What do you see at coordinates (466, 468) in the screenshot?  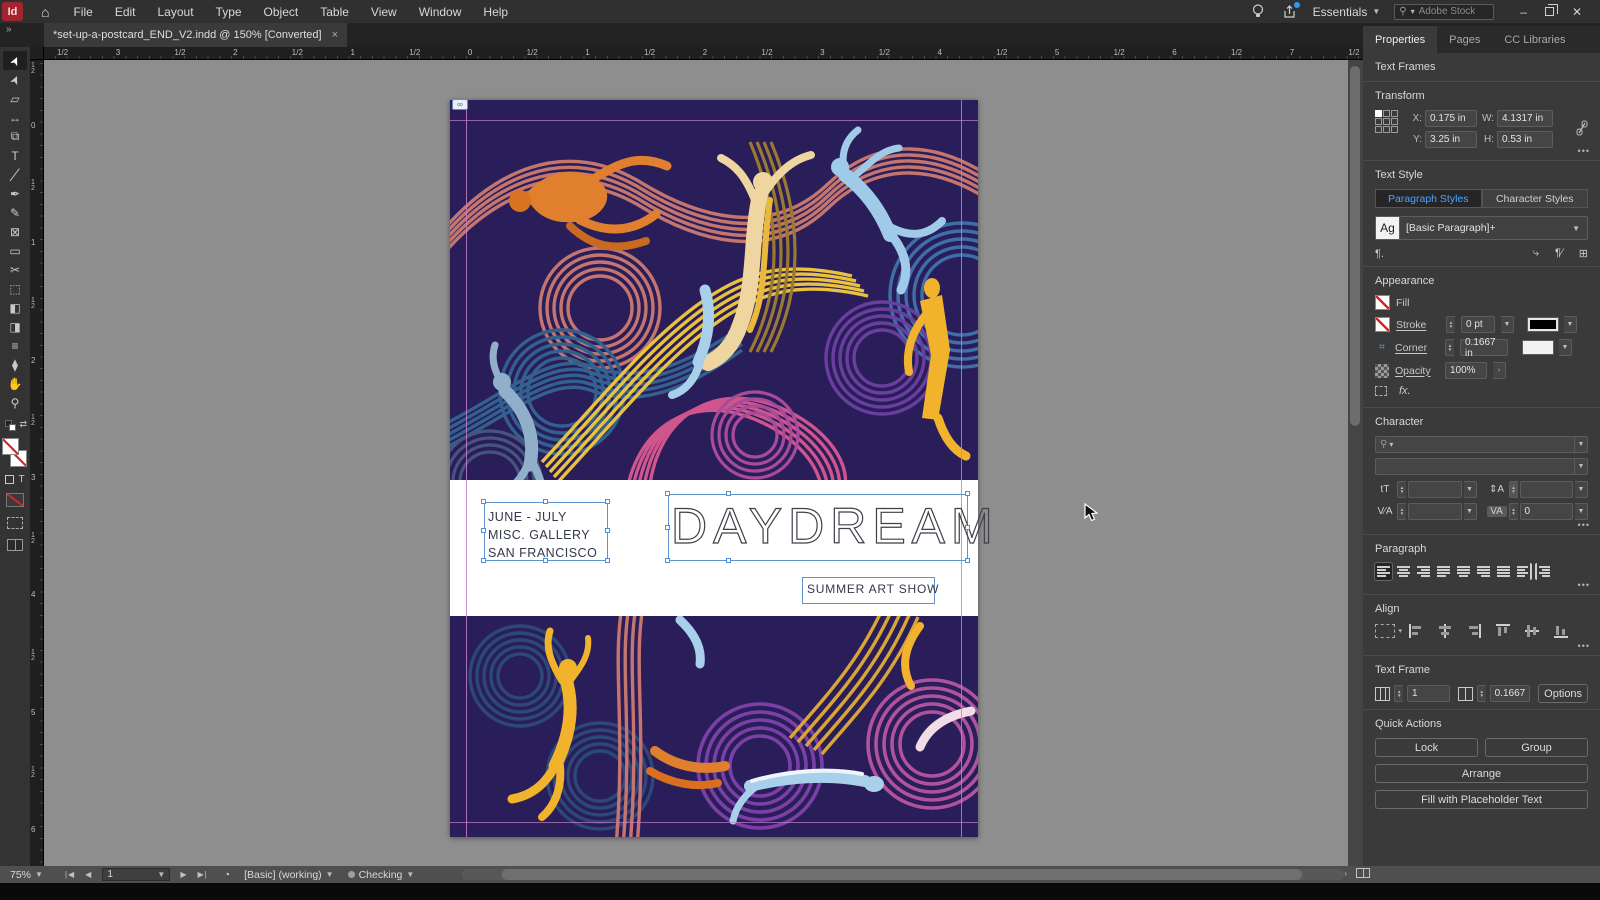 I see `left-margin-guide` at bounding box center [466, 468].